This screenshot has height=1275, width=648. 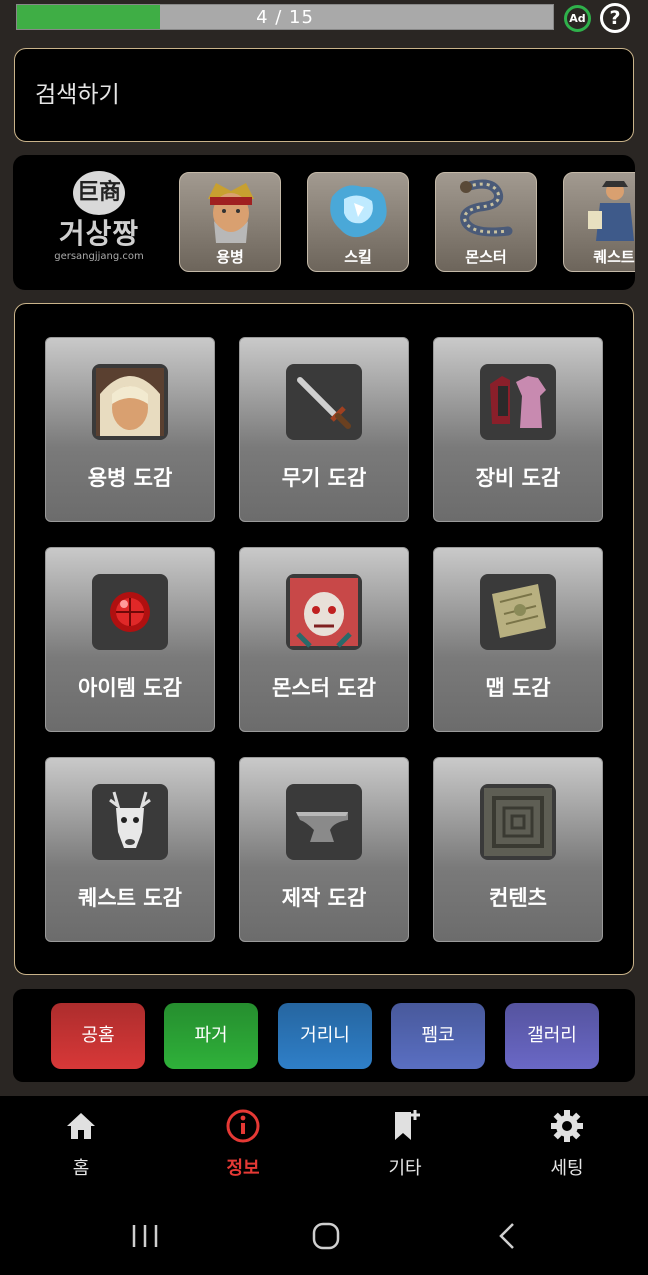 I want to click on tile-label: 맵 도감, so click(x=518, y=688).